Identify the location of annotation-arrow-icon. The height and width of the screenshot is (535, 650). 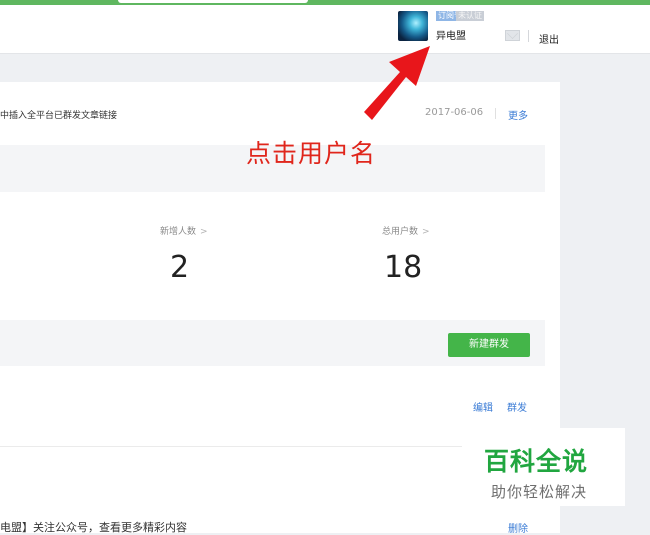
(397, 83).